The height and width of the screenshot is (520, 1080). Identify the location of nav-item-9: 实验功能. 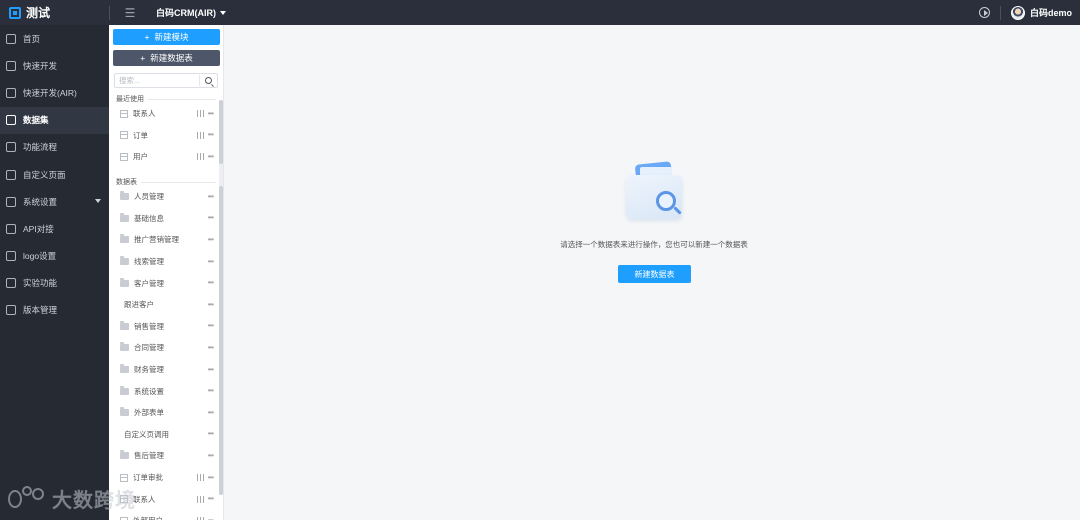
(54, 283).